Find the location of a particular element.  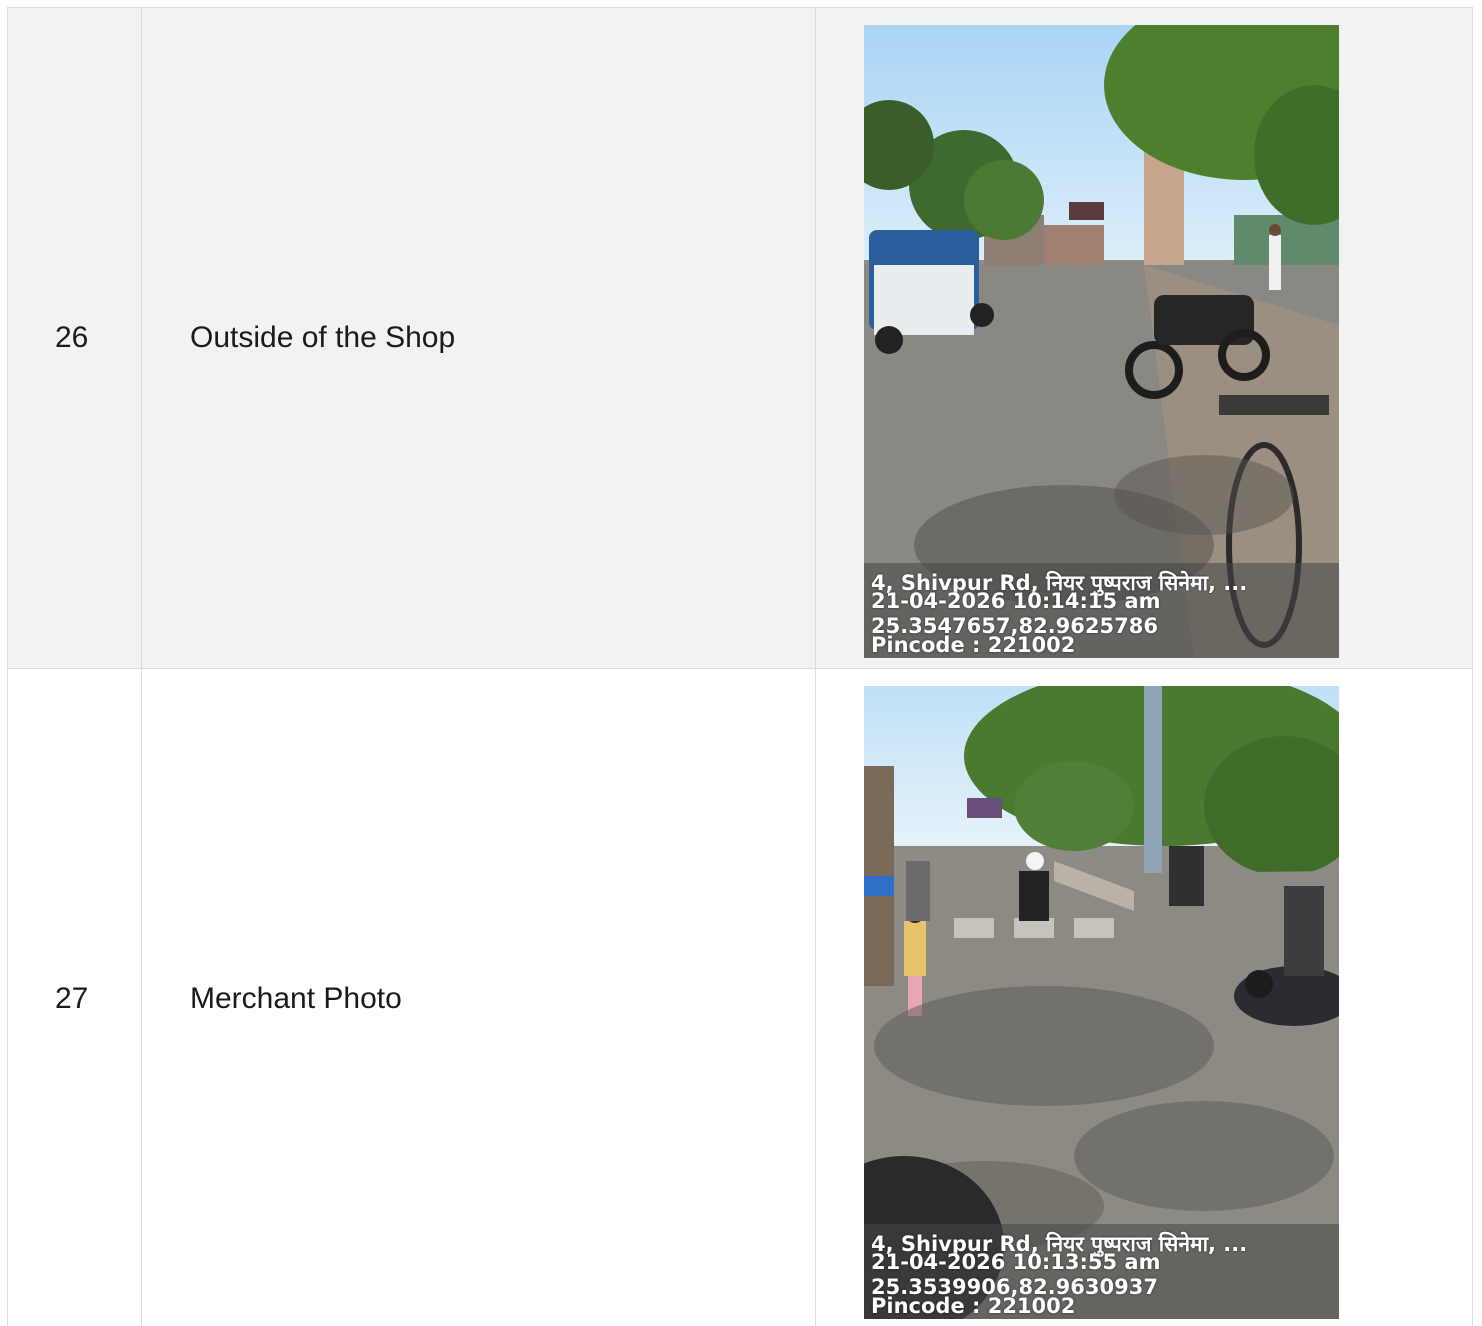

row-number-cell: 27 is located at coordinates (75, 997).